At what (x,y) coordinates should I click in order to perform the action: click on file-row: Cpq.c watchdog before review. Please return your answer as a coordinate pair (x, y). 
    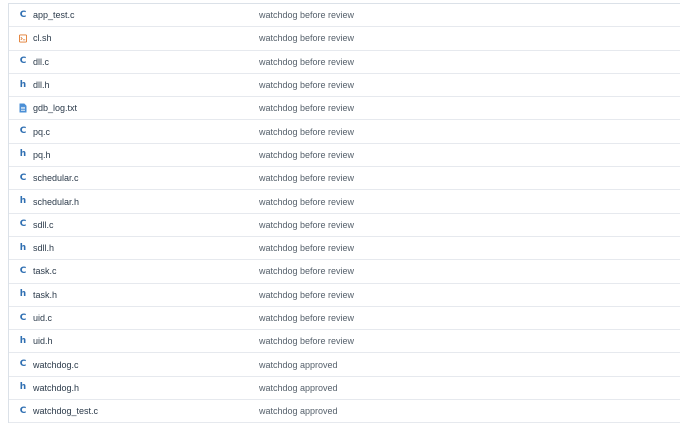
    Looking at the image, I should click on (344, 132).